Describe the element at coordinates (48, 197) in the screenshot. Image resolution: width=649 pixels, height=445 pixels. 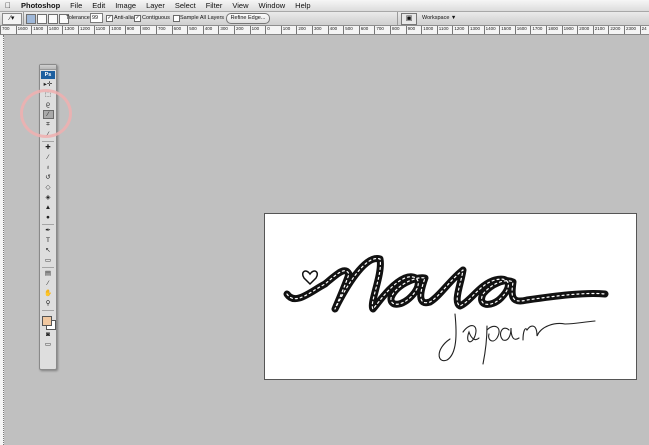
I see `paint-bucket-tool: ◈` at that location.